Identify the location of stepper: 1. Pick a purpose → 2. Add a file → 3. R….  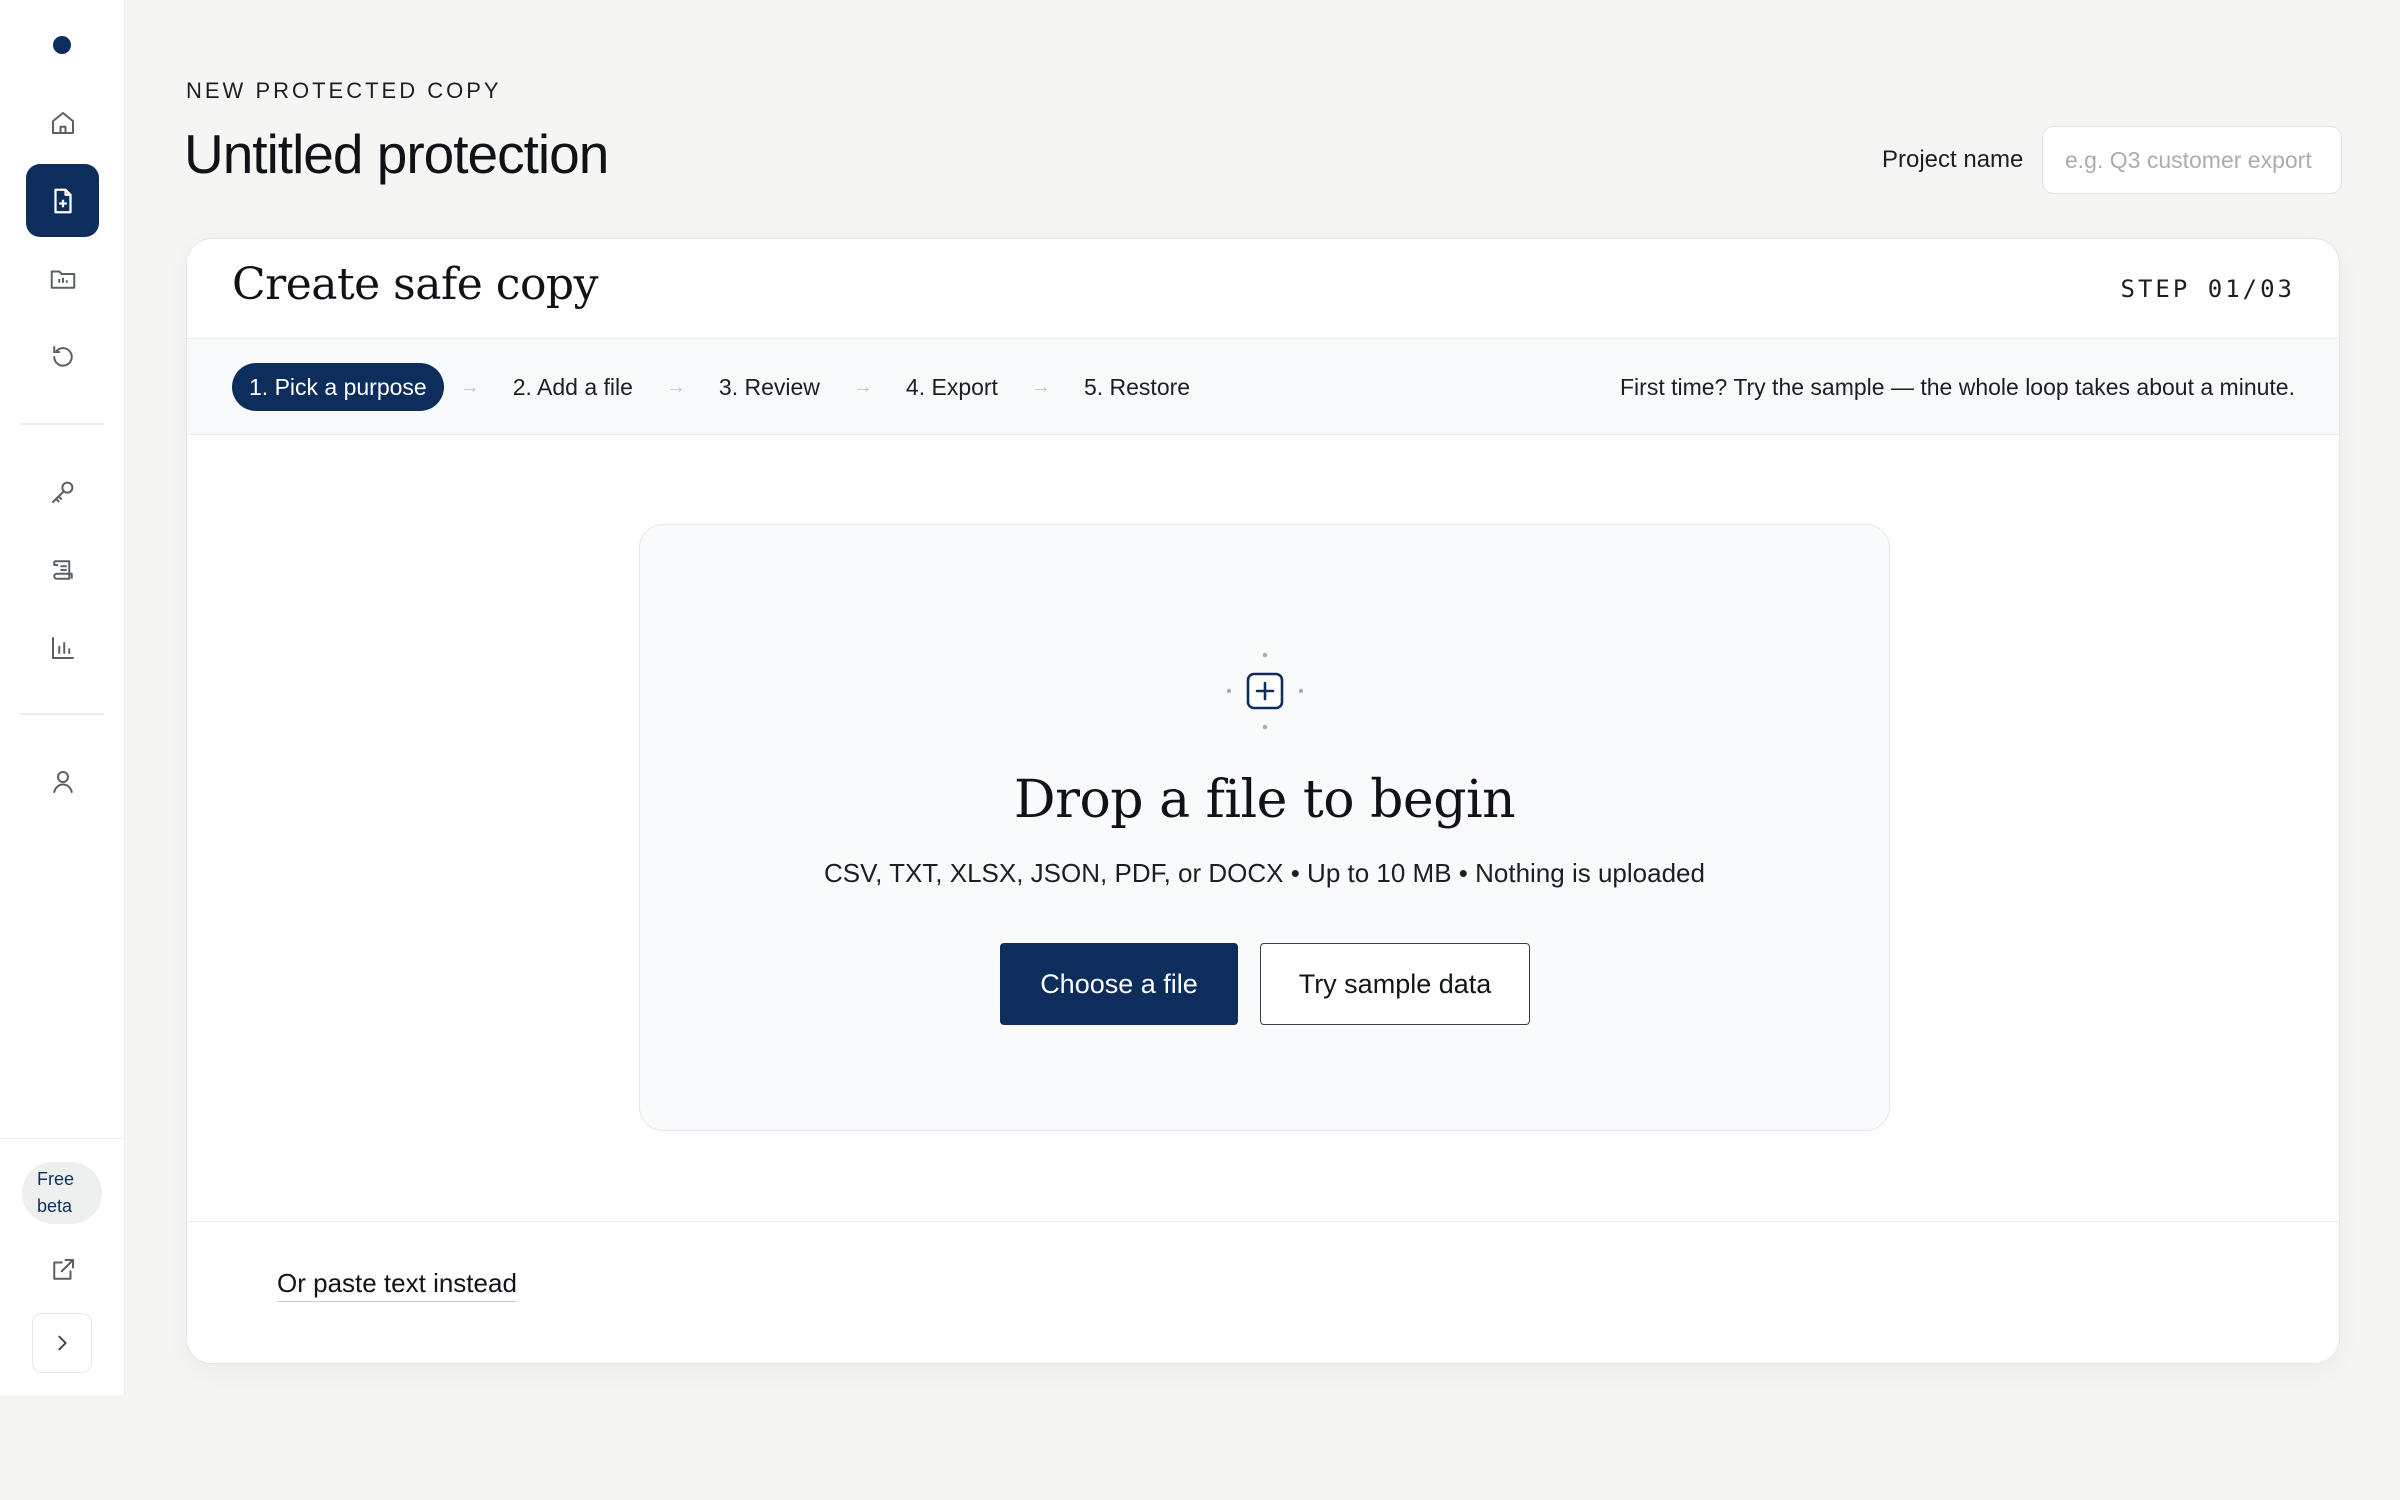
(719, 387).